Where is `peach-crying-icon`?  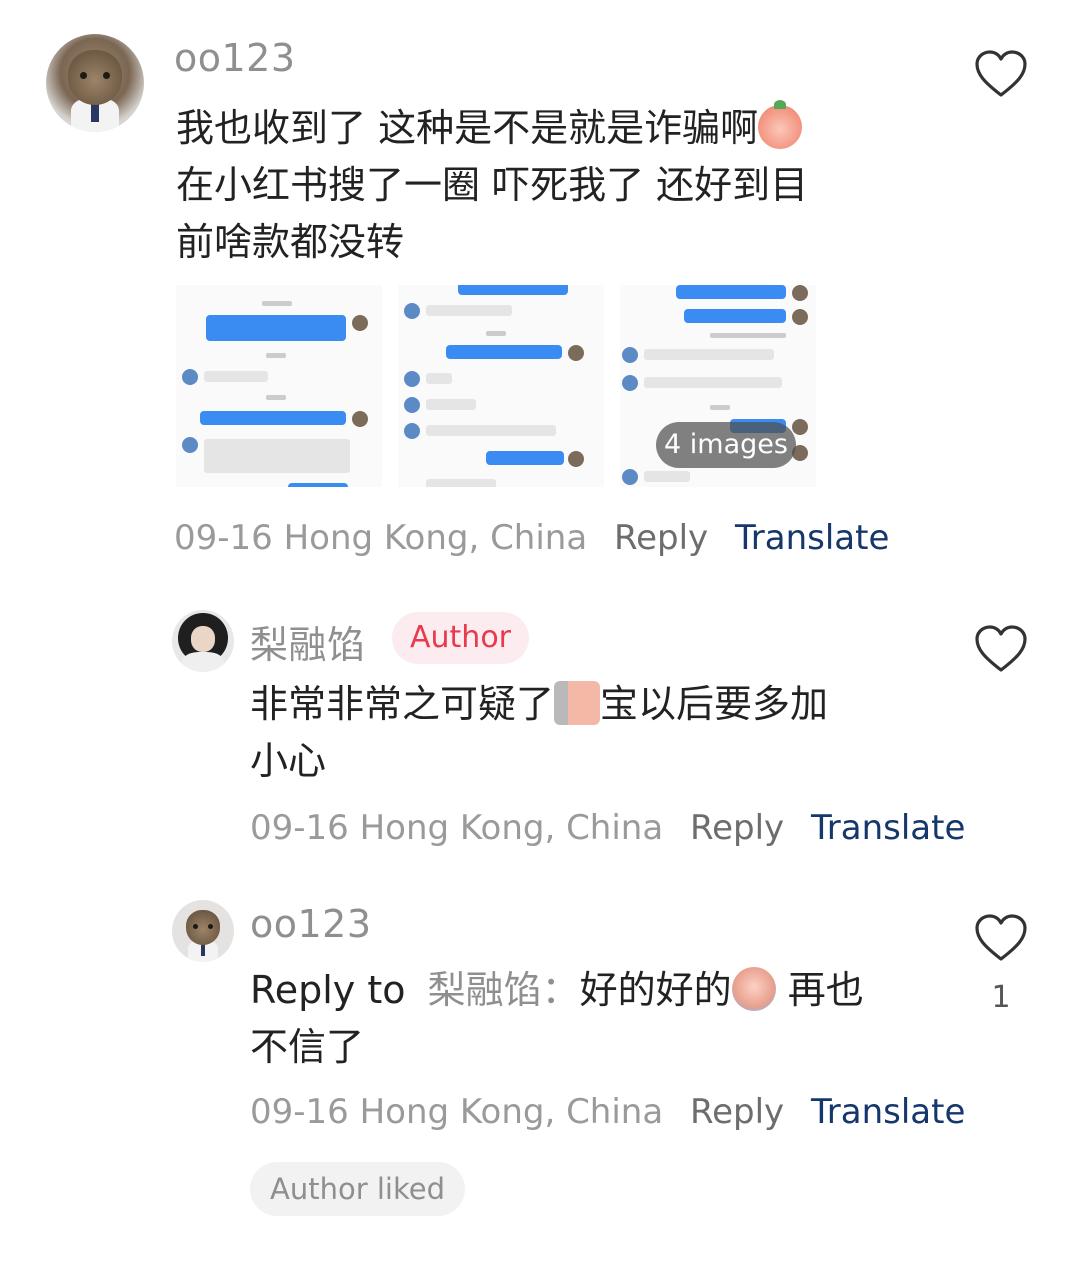 peach-crying-icon is located at coordinates (753, 989).